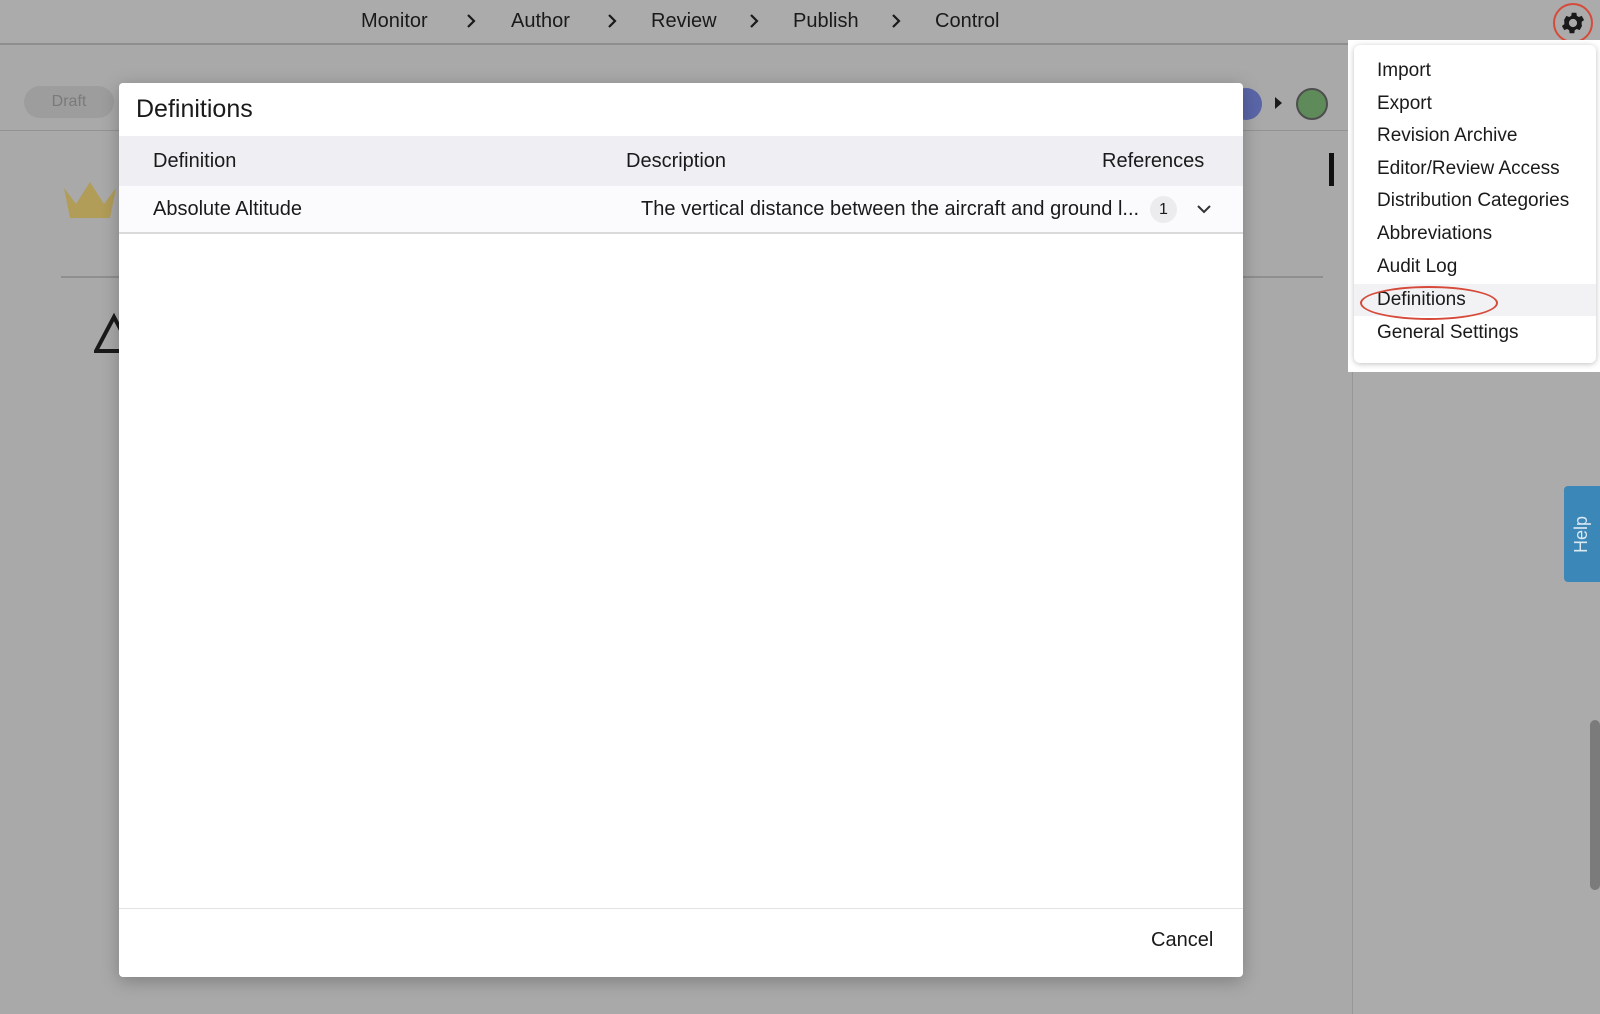 This screenshot has height=1014, width=1600. What do you see at coordinates (1595, 805) in the screenshot?
I see `scrollbar-thumb` at bounding box center [1595, 805].